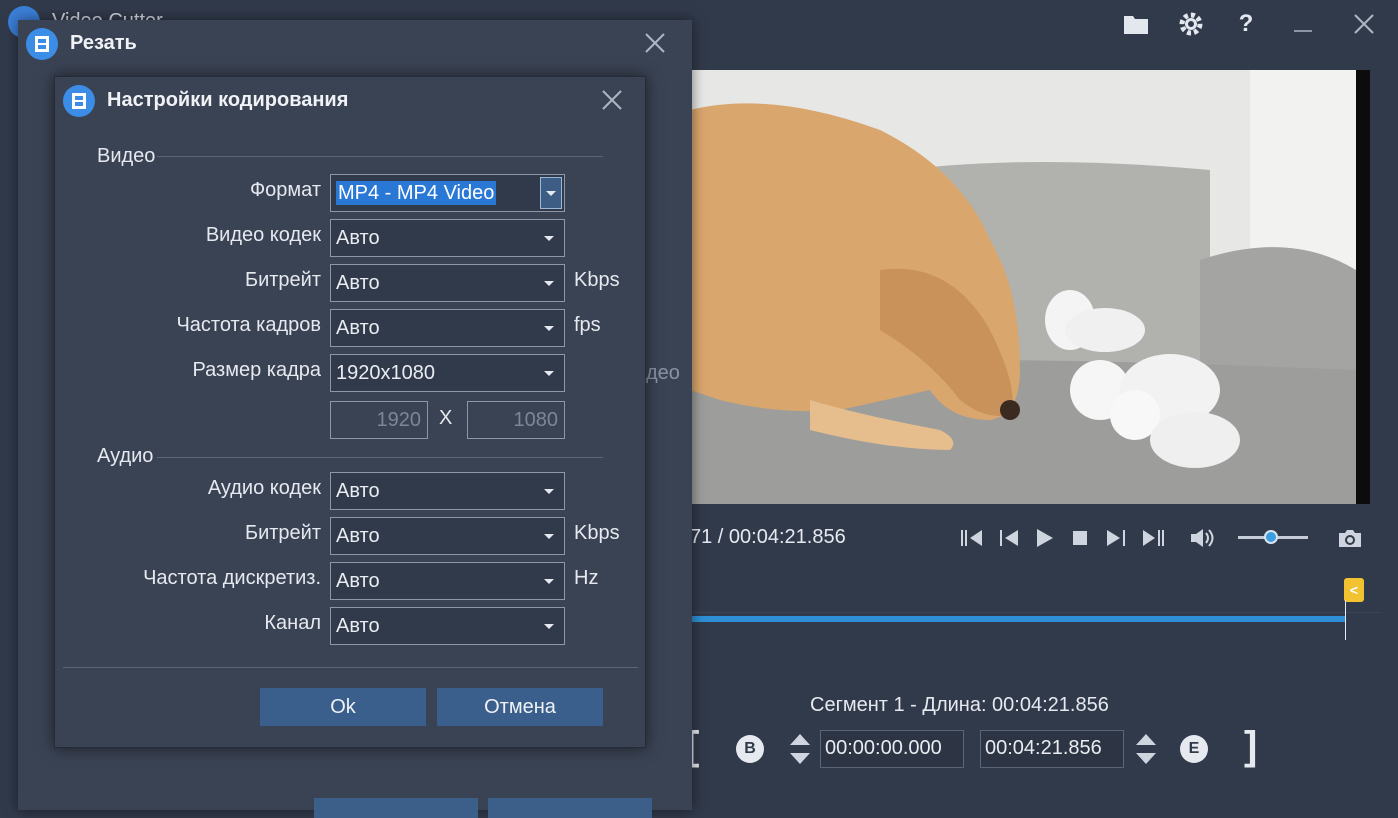  I want to click on samplerate-value: Авто, so click(358, 581).